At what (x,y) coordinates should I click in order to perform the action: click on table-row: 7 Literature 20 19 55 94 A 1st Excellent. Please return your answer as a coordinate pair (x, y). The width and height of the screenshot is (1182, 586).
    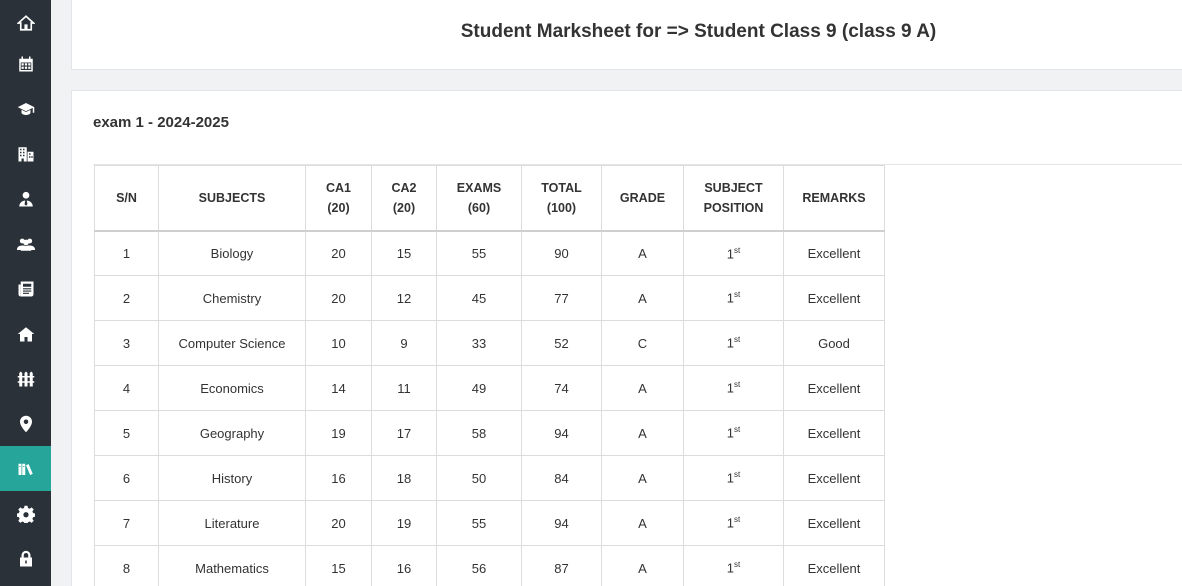
    Looking at the image, I should click on (489, 523).